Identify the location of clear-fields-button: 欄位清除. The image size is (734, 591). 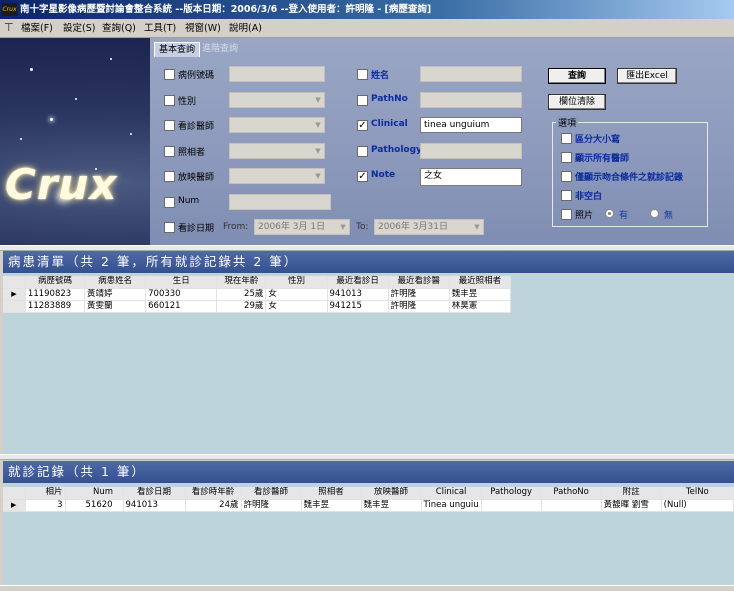
(577, 102).